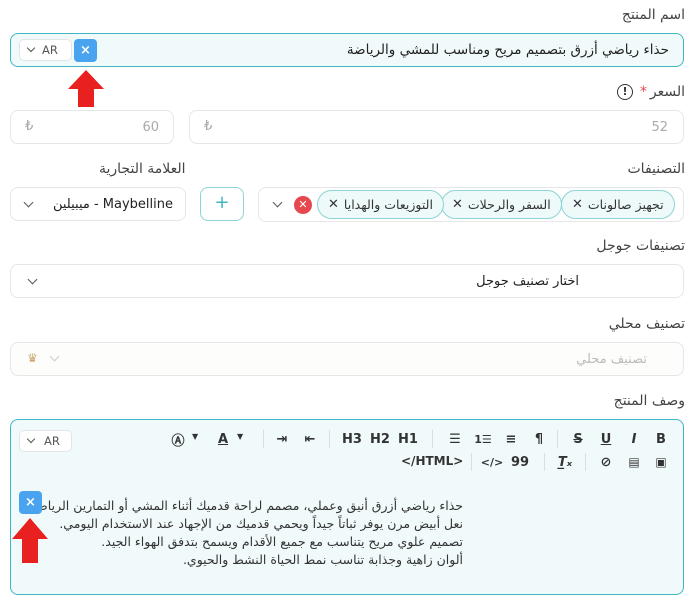 This screenshot has width=697, height=610. What do you see at coordinates (92, 127) in the screenshot?
I see `compare-price-input: 60 ₺` at bounding box center [92, 127].